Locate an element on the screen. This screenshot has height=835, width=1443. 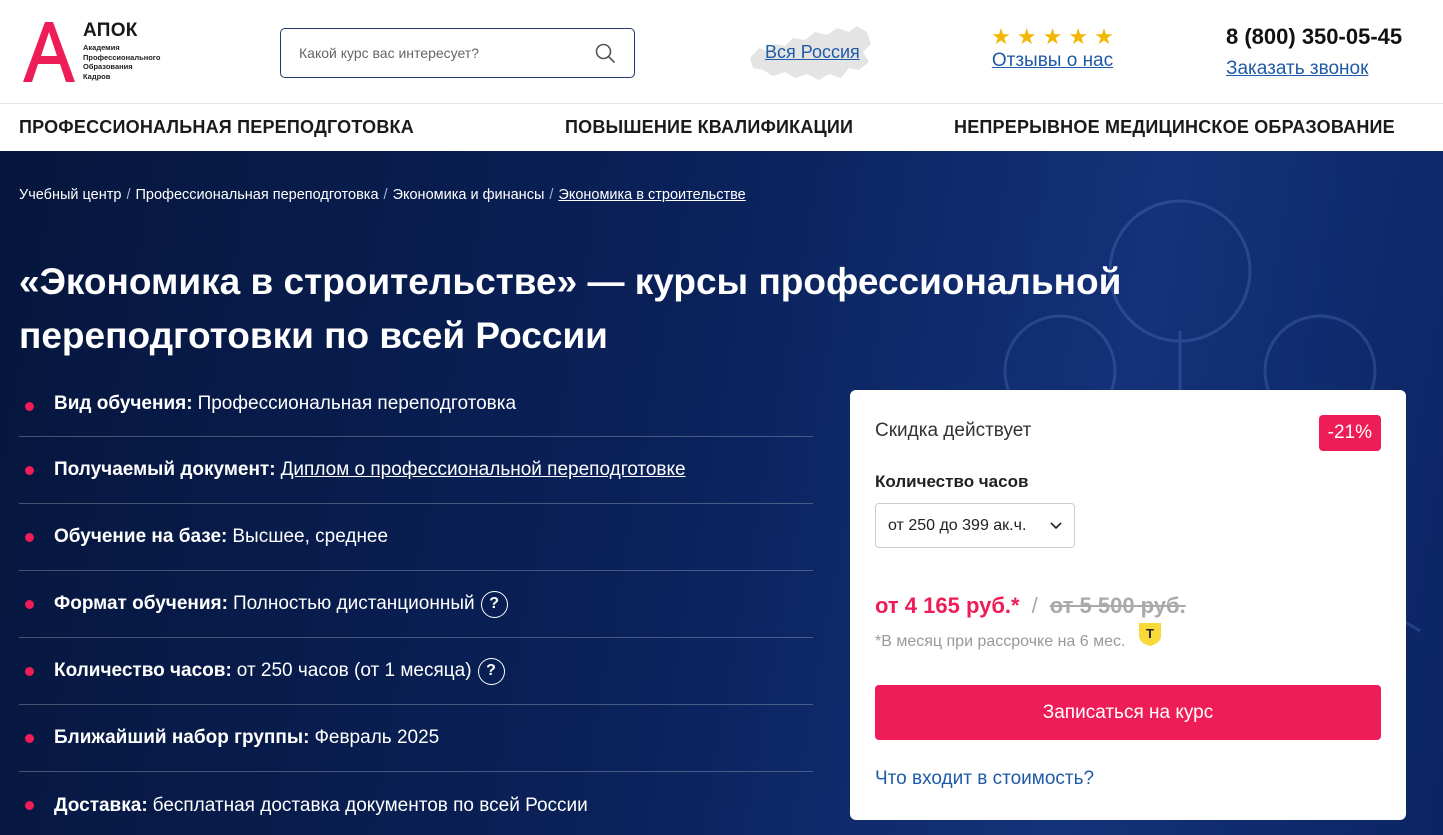
hours-label: Количество часов is located at coordinates (952, 481).